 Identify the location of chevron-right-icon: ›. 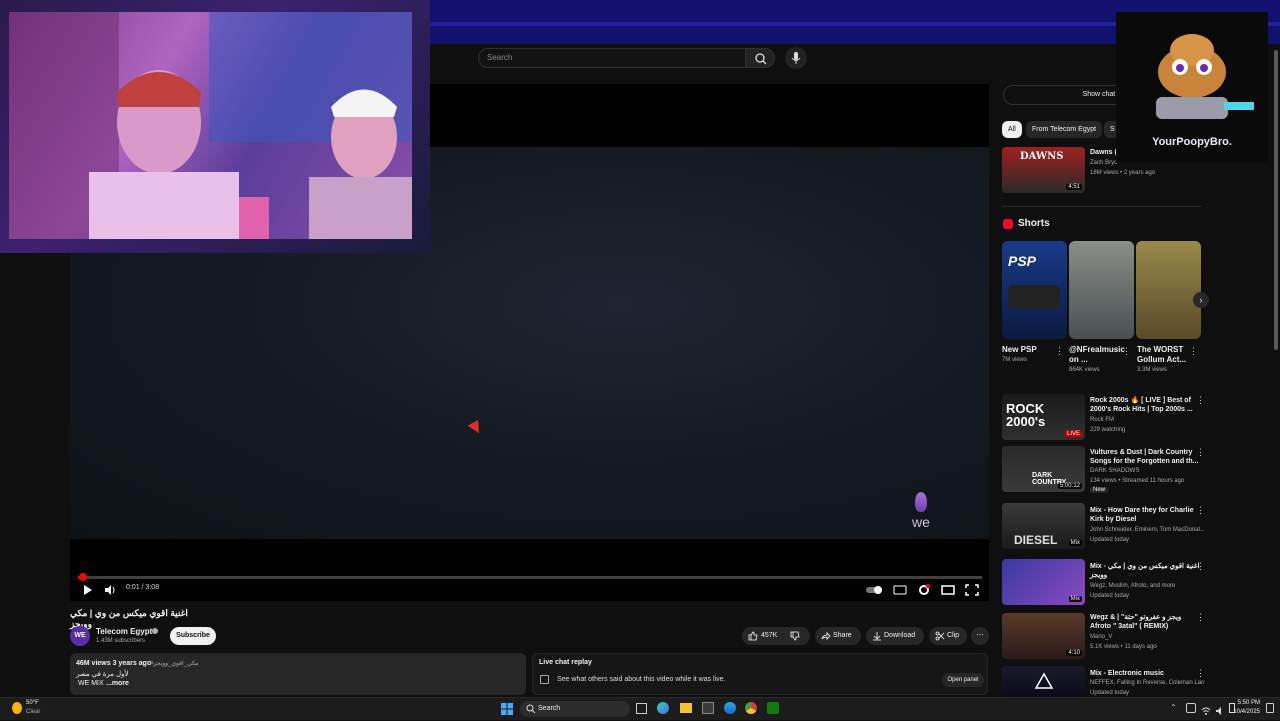
(1201, 300).